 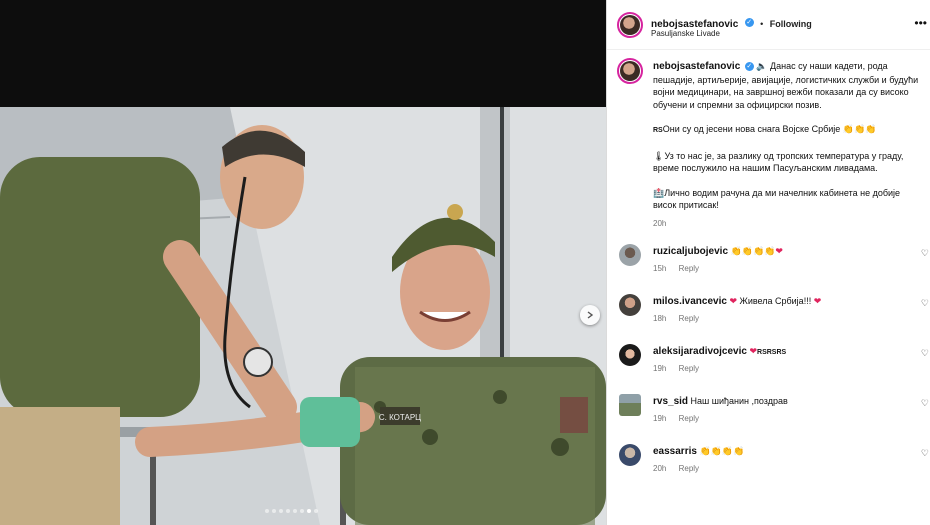 I want to click on follow-status-button: Following, so click(x=791, y=24).